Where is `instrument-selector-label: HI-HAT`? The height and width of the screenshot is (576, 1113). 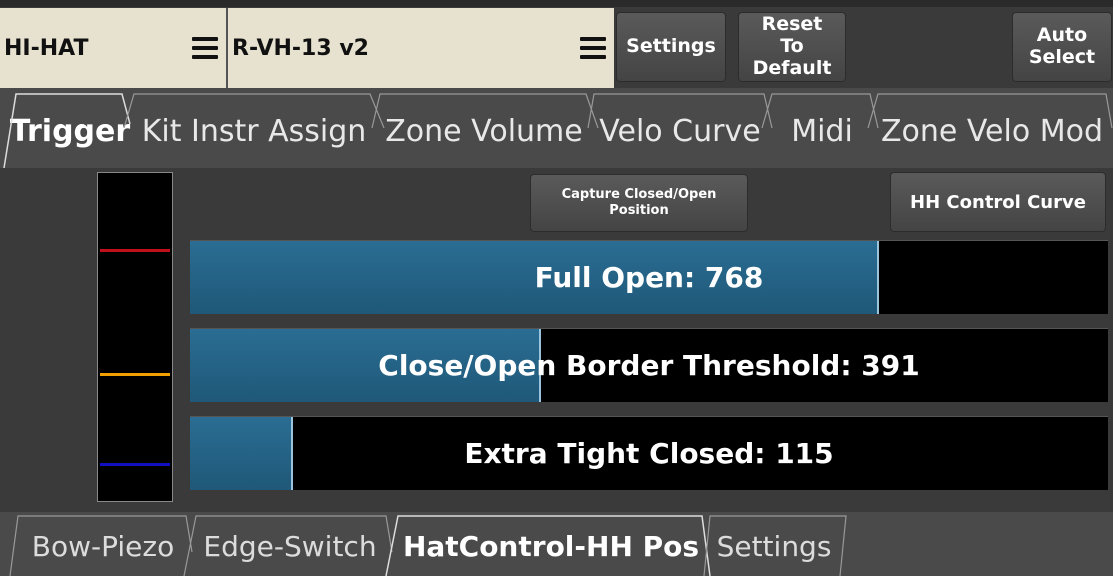 instrument-selector-label: HI-HAT is located at coordinates (46, 48).